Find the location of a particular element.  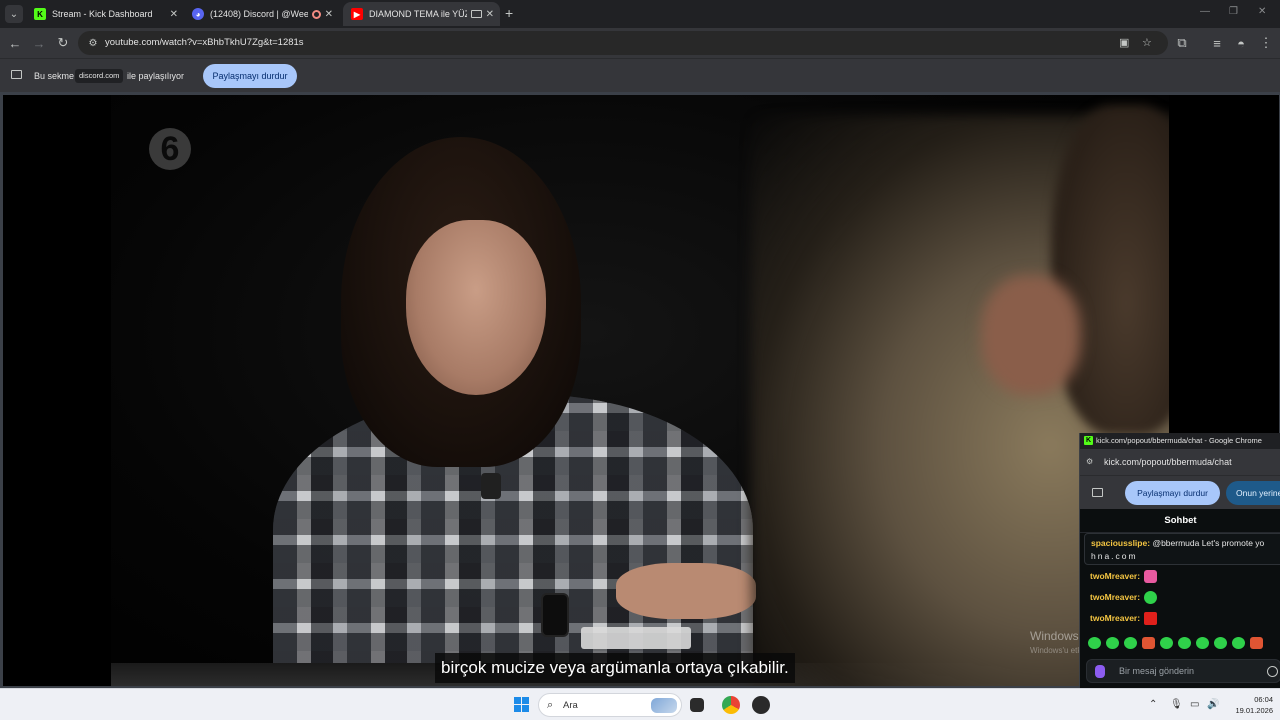

windows-taskbar: ⌕ Ara ⌃ 🎙 ▭ 🔊 06:04 19.01.2026 is located at coordinates (640, 704).